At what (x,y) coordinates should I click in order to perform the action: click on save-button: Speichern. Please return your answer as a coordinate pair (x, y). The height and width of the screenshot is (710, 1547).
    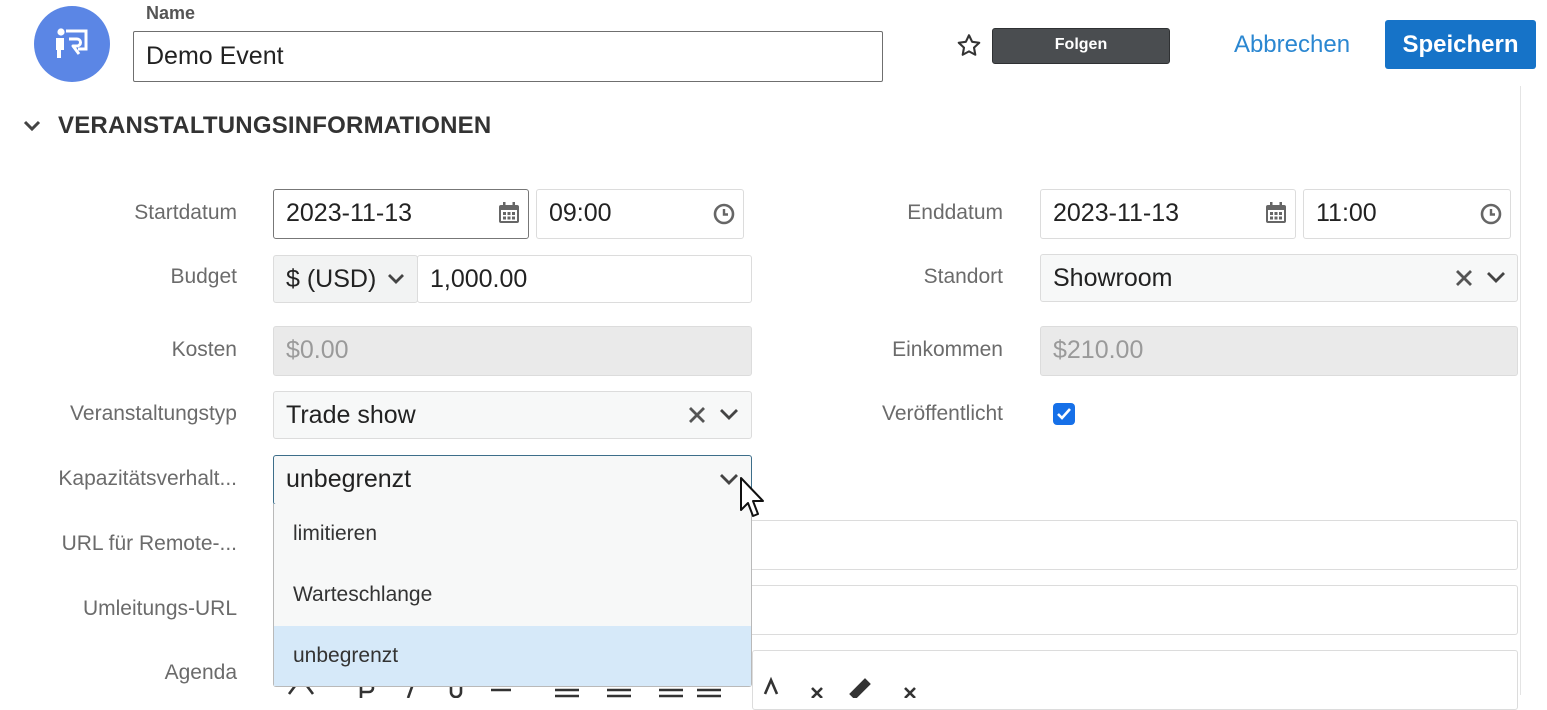
    Looking at the image, I should click on (1460, 44).